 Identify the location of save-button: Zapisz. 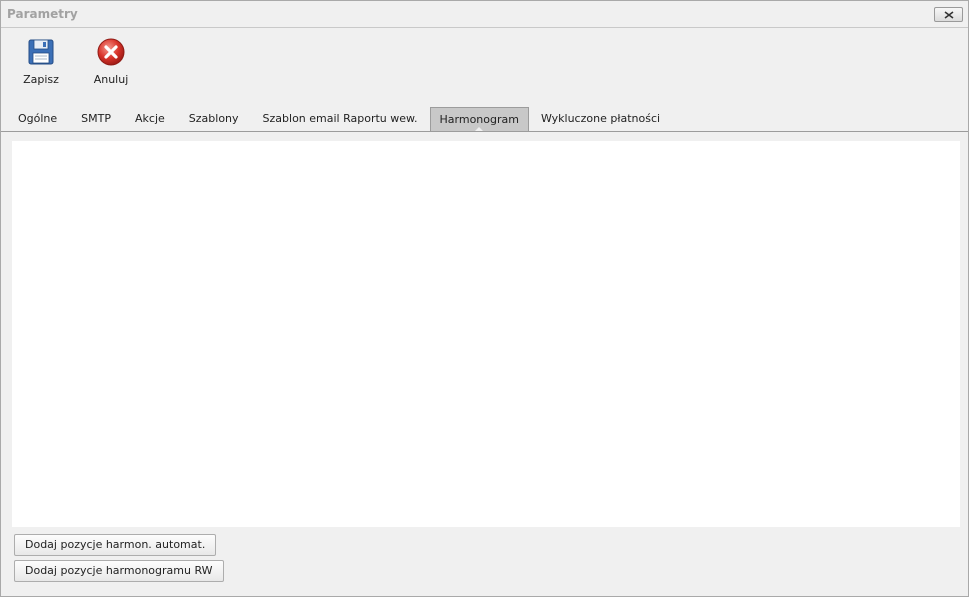
(41, 64).